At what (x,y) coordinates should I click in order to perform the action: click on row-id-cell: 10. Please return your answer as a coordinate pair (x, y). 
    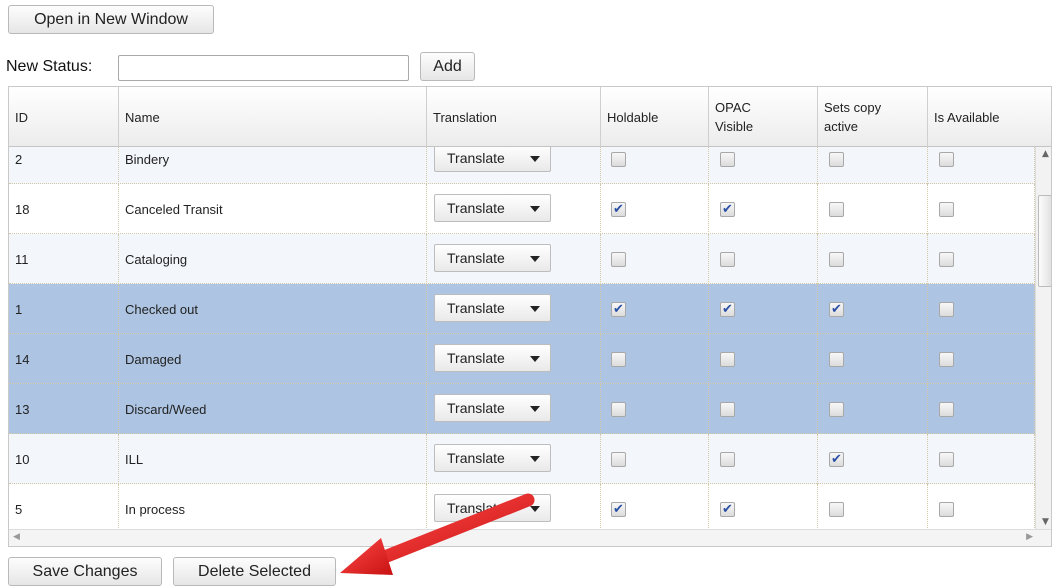
    Looking at the image, I should click on (64, 459).